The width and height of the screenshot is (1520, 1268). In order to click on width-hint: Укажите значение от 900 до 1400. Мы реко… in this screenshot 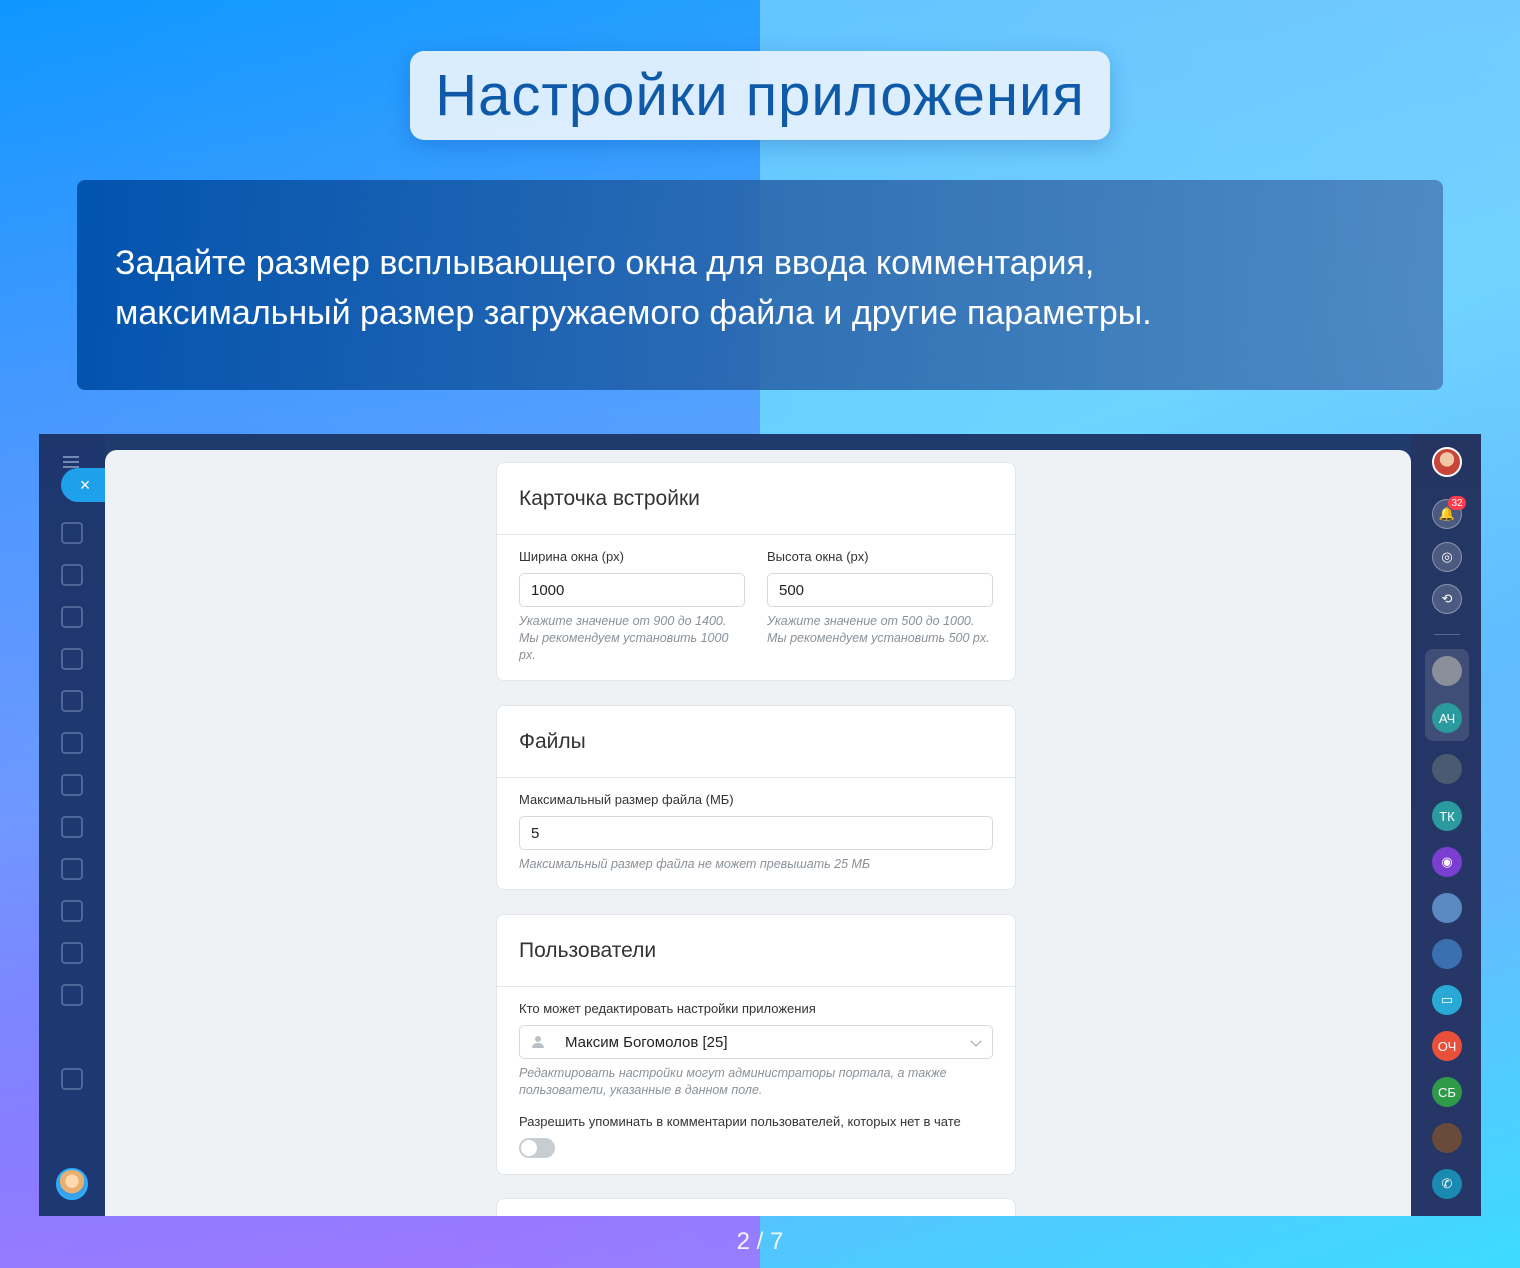, I will do `click(624, 638)`.